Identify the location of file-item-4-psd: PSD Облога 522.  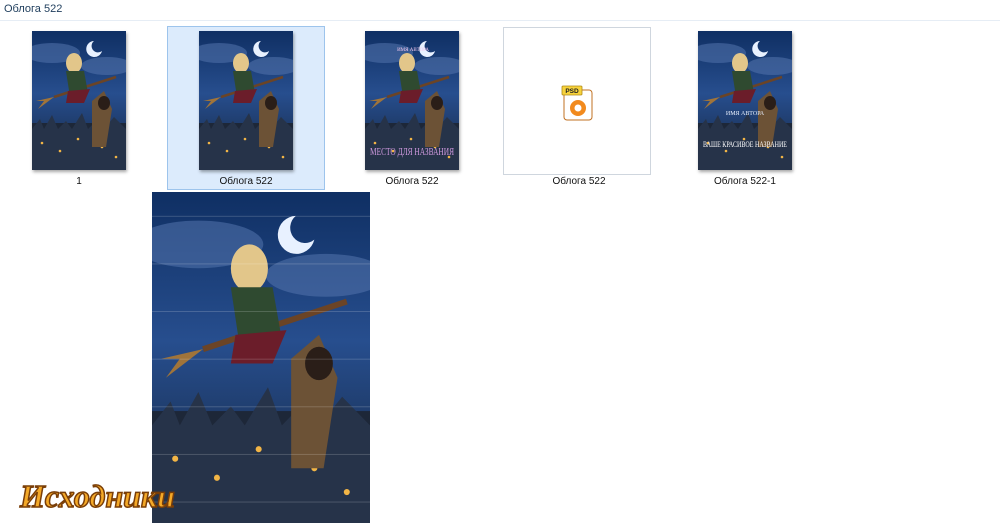
(579, 108).